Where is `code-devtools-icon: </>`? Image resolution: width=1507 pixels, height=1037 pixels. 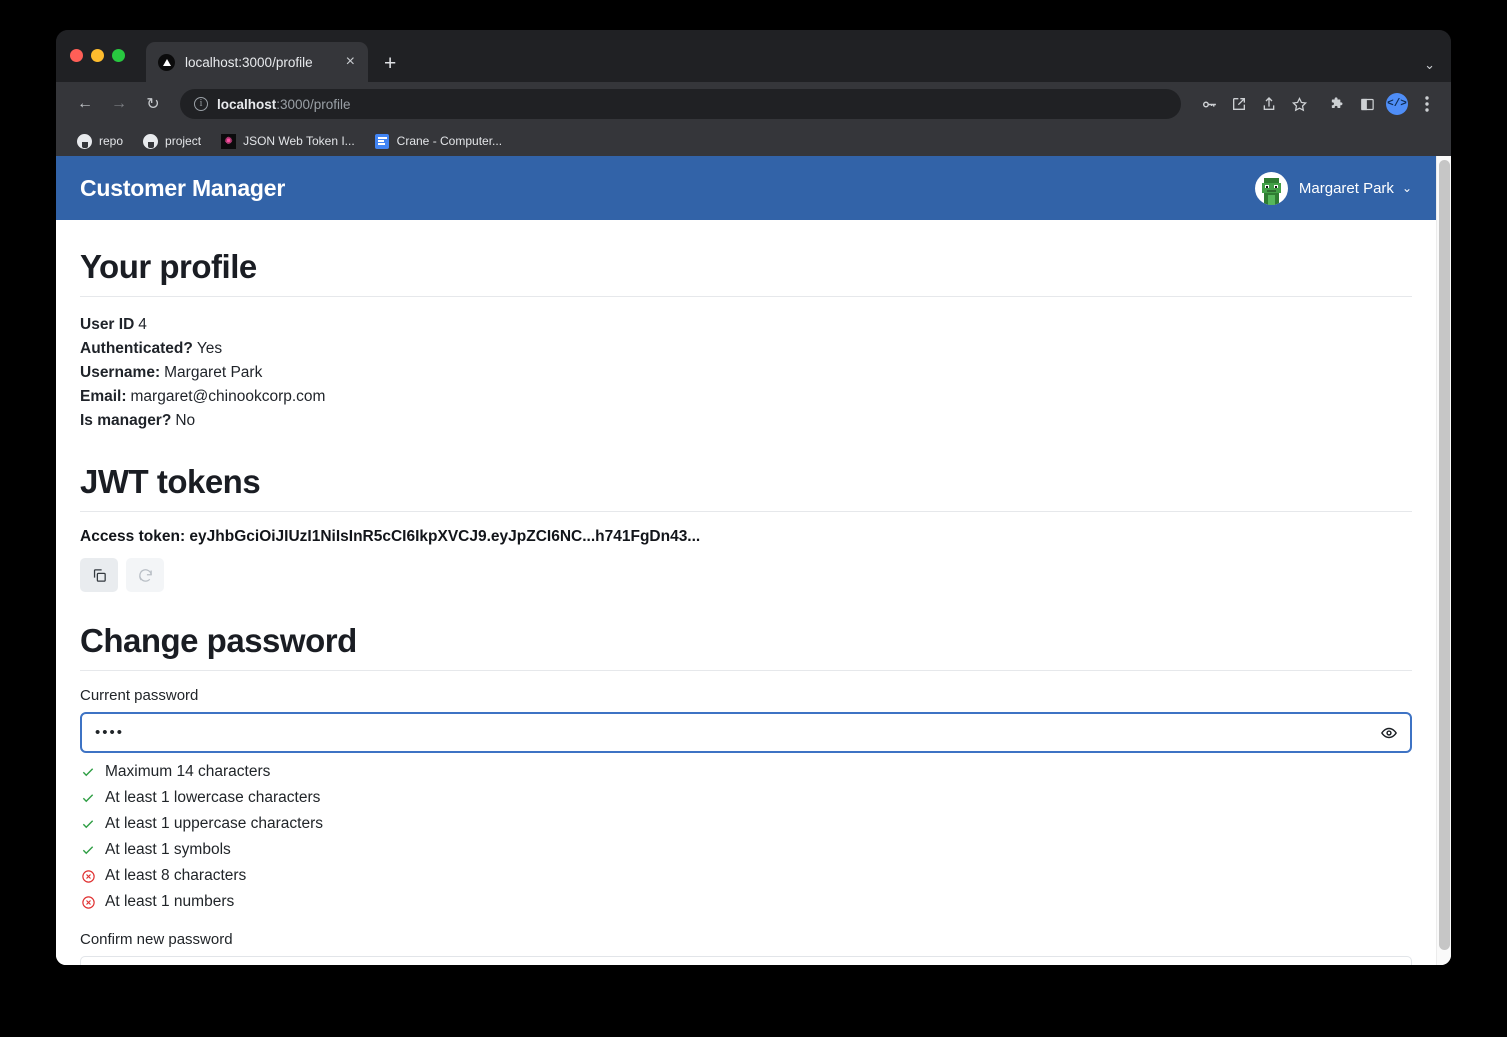 code-devtools-icon: </> is located at coordinates (1397, 104).